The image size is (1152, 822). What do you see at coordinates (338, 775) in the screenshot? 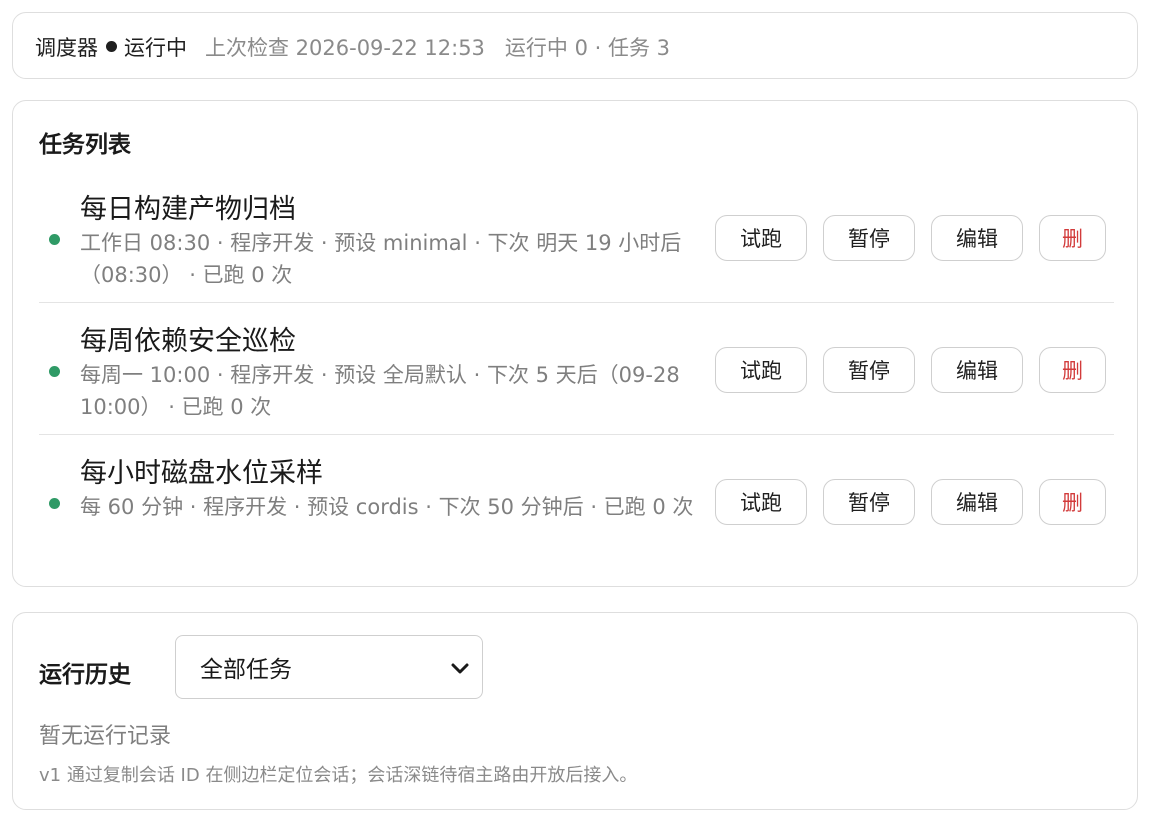
I see `history-note: v1 通过复制会话 ID 在侧边栏定位会话；会话深链待宿主路由开放后接入。` at bounding box center [338, 775].